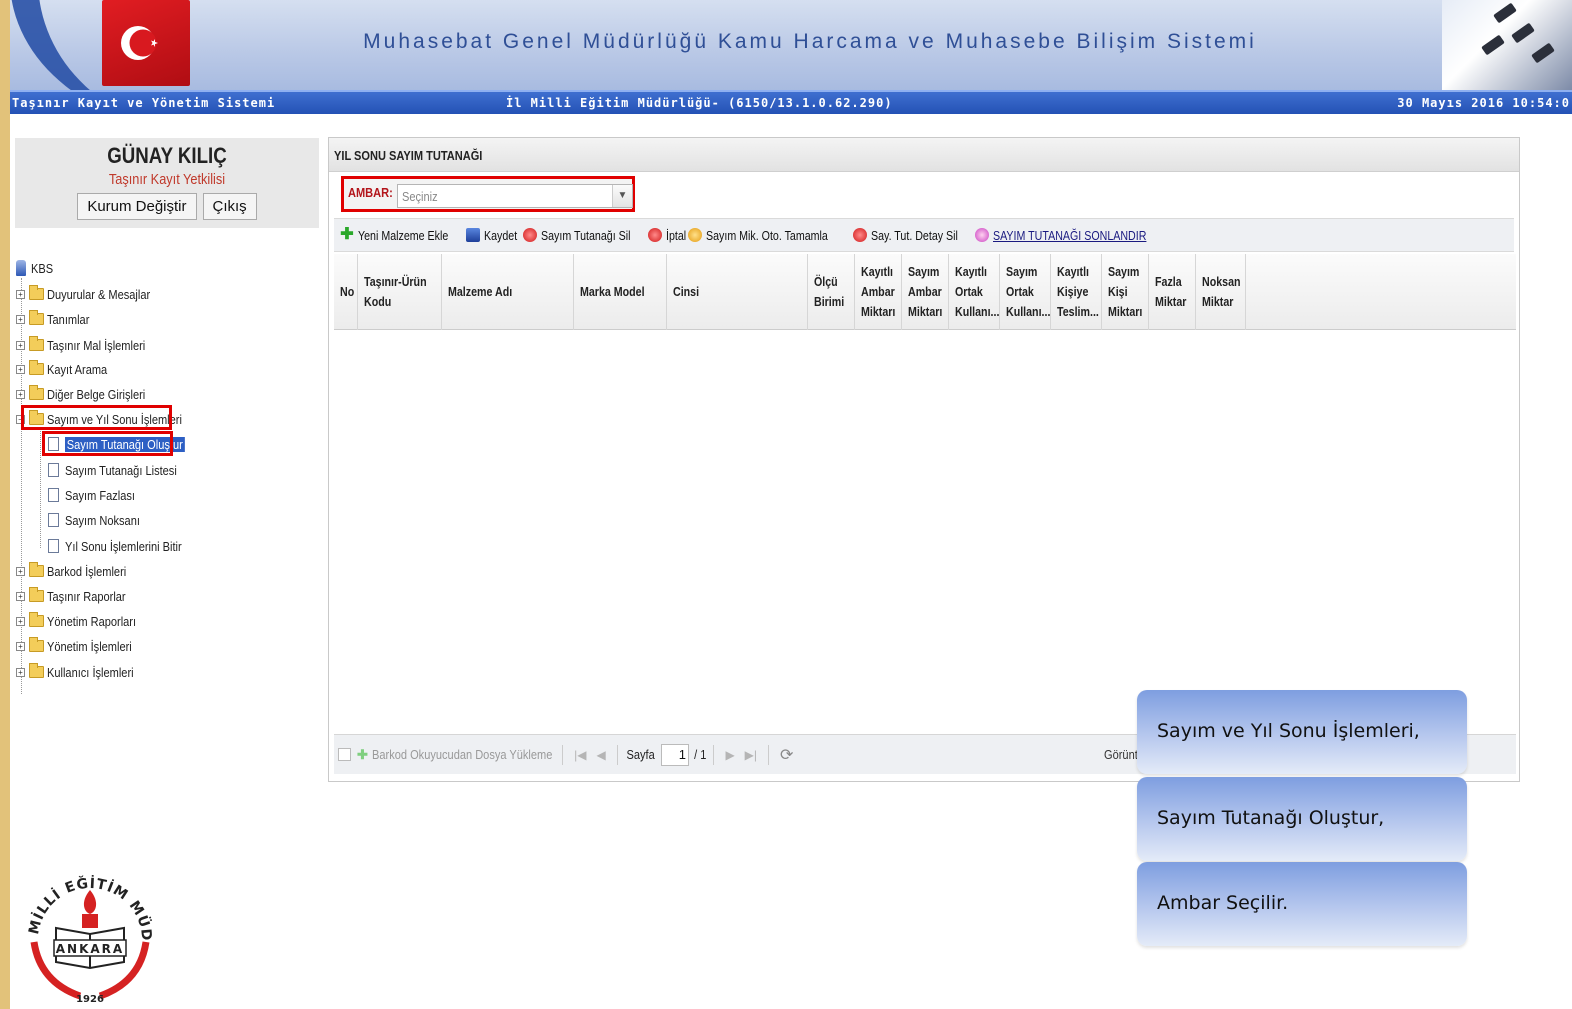 The height and width of the screenshot is (1009, 1572). I want to click on logout-button: Çıkış, so click(229, 206).